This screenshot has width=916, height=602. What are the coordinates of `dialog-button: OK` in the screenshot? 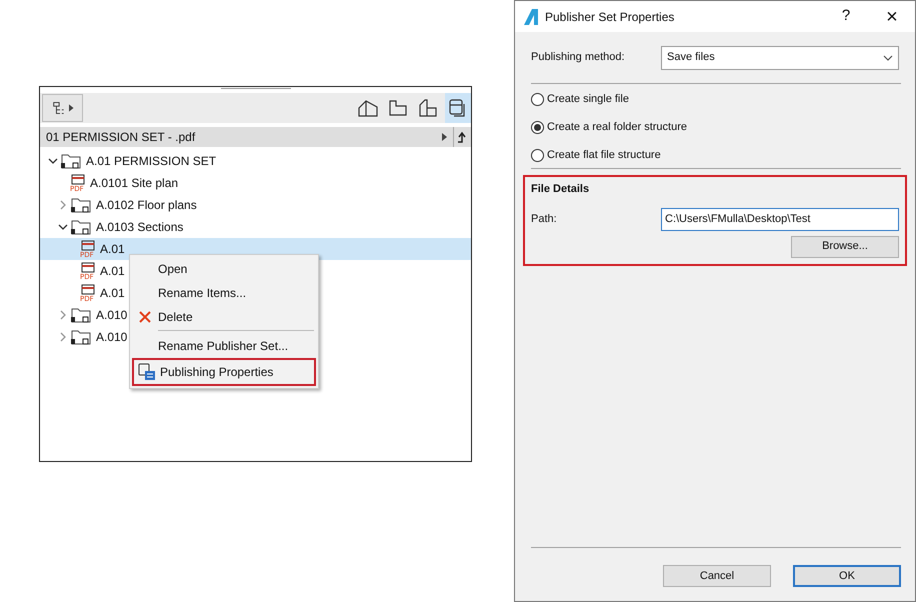 It's located at (847, 576).